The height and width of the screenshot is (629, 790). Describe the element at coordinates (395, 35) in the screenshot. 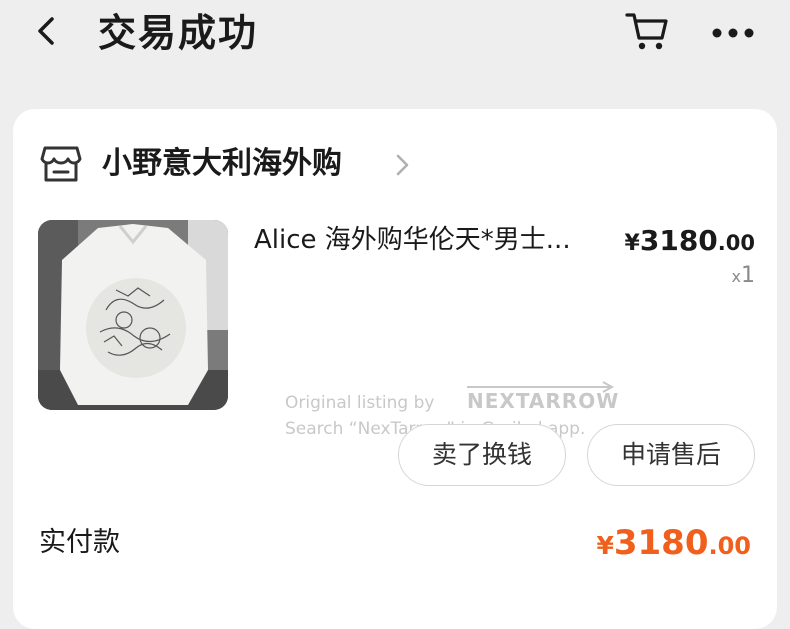

I see `top-bar: 交易成功` at that location.